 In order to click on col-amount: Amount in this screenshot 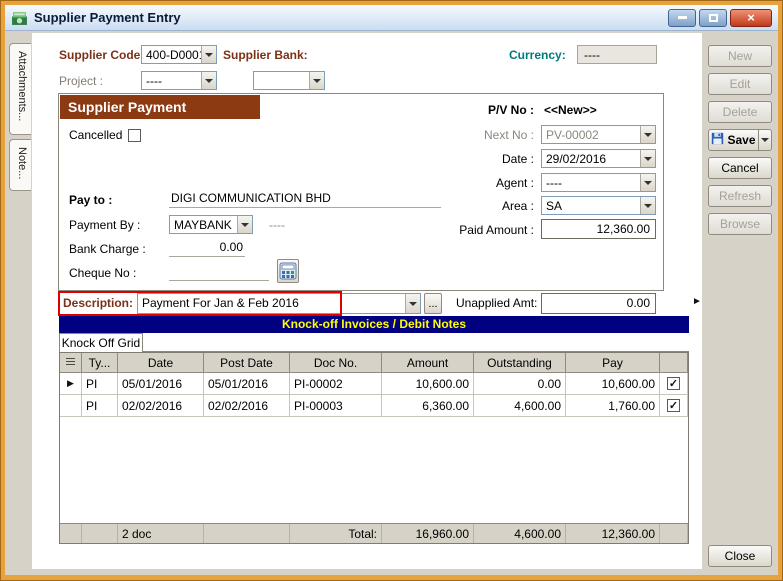, I will do `click(428, 362)`.